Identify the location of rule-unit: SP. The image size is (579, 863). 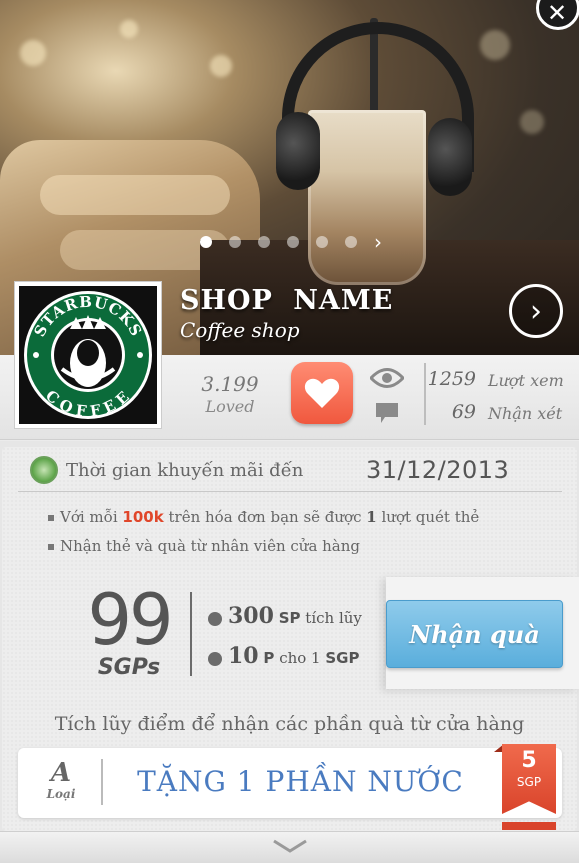
(289, 618).